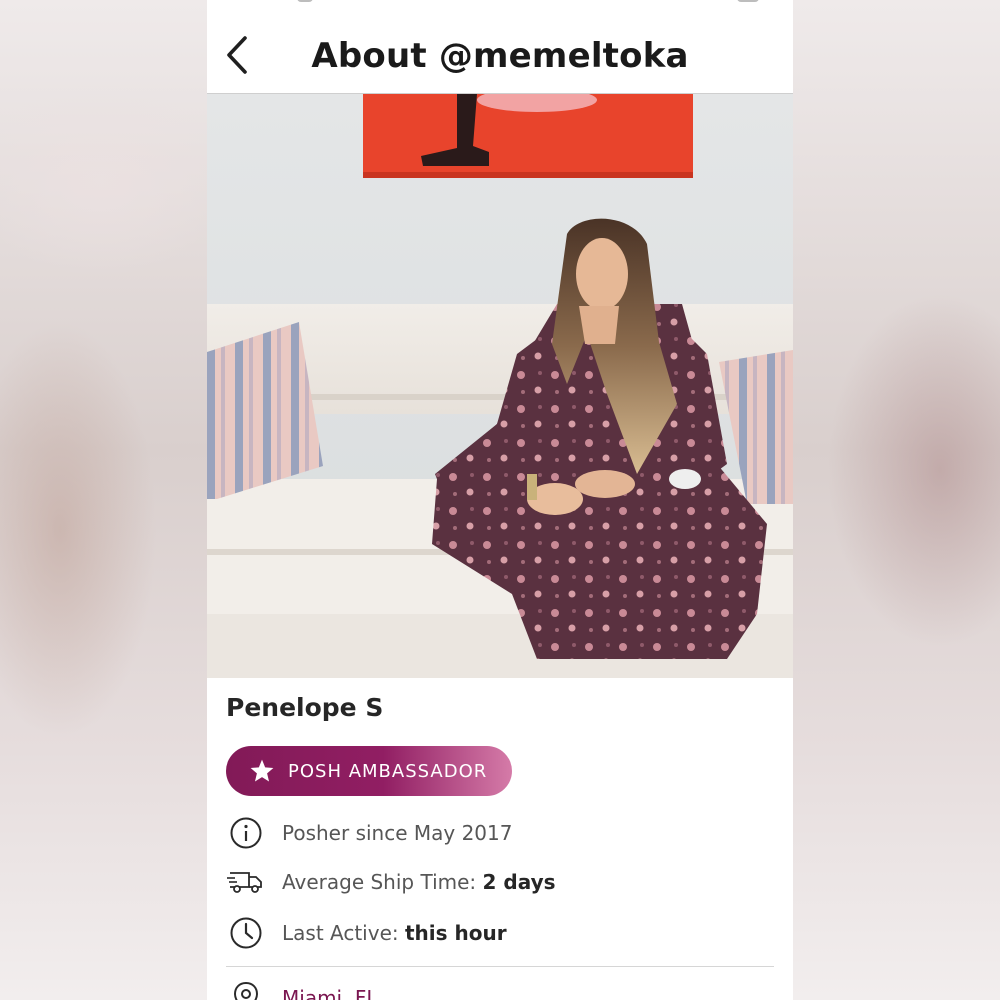  What do you see at coordinates (246, 833) in the screenshot?
I see `info-circle-icon` at bounding box center [246, 833].